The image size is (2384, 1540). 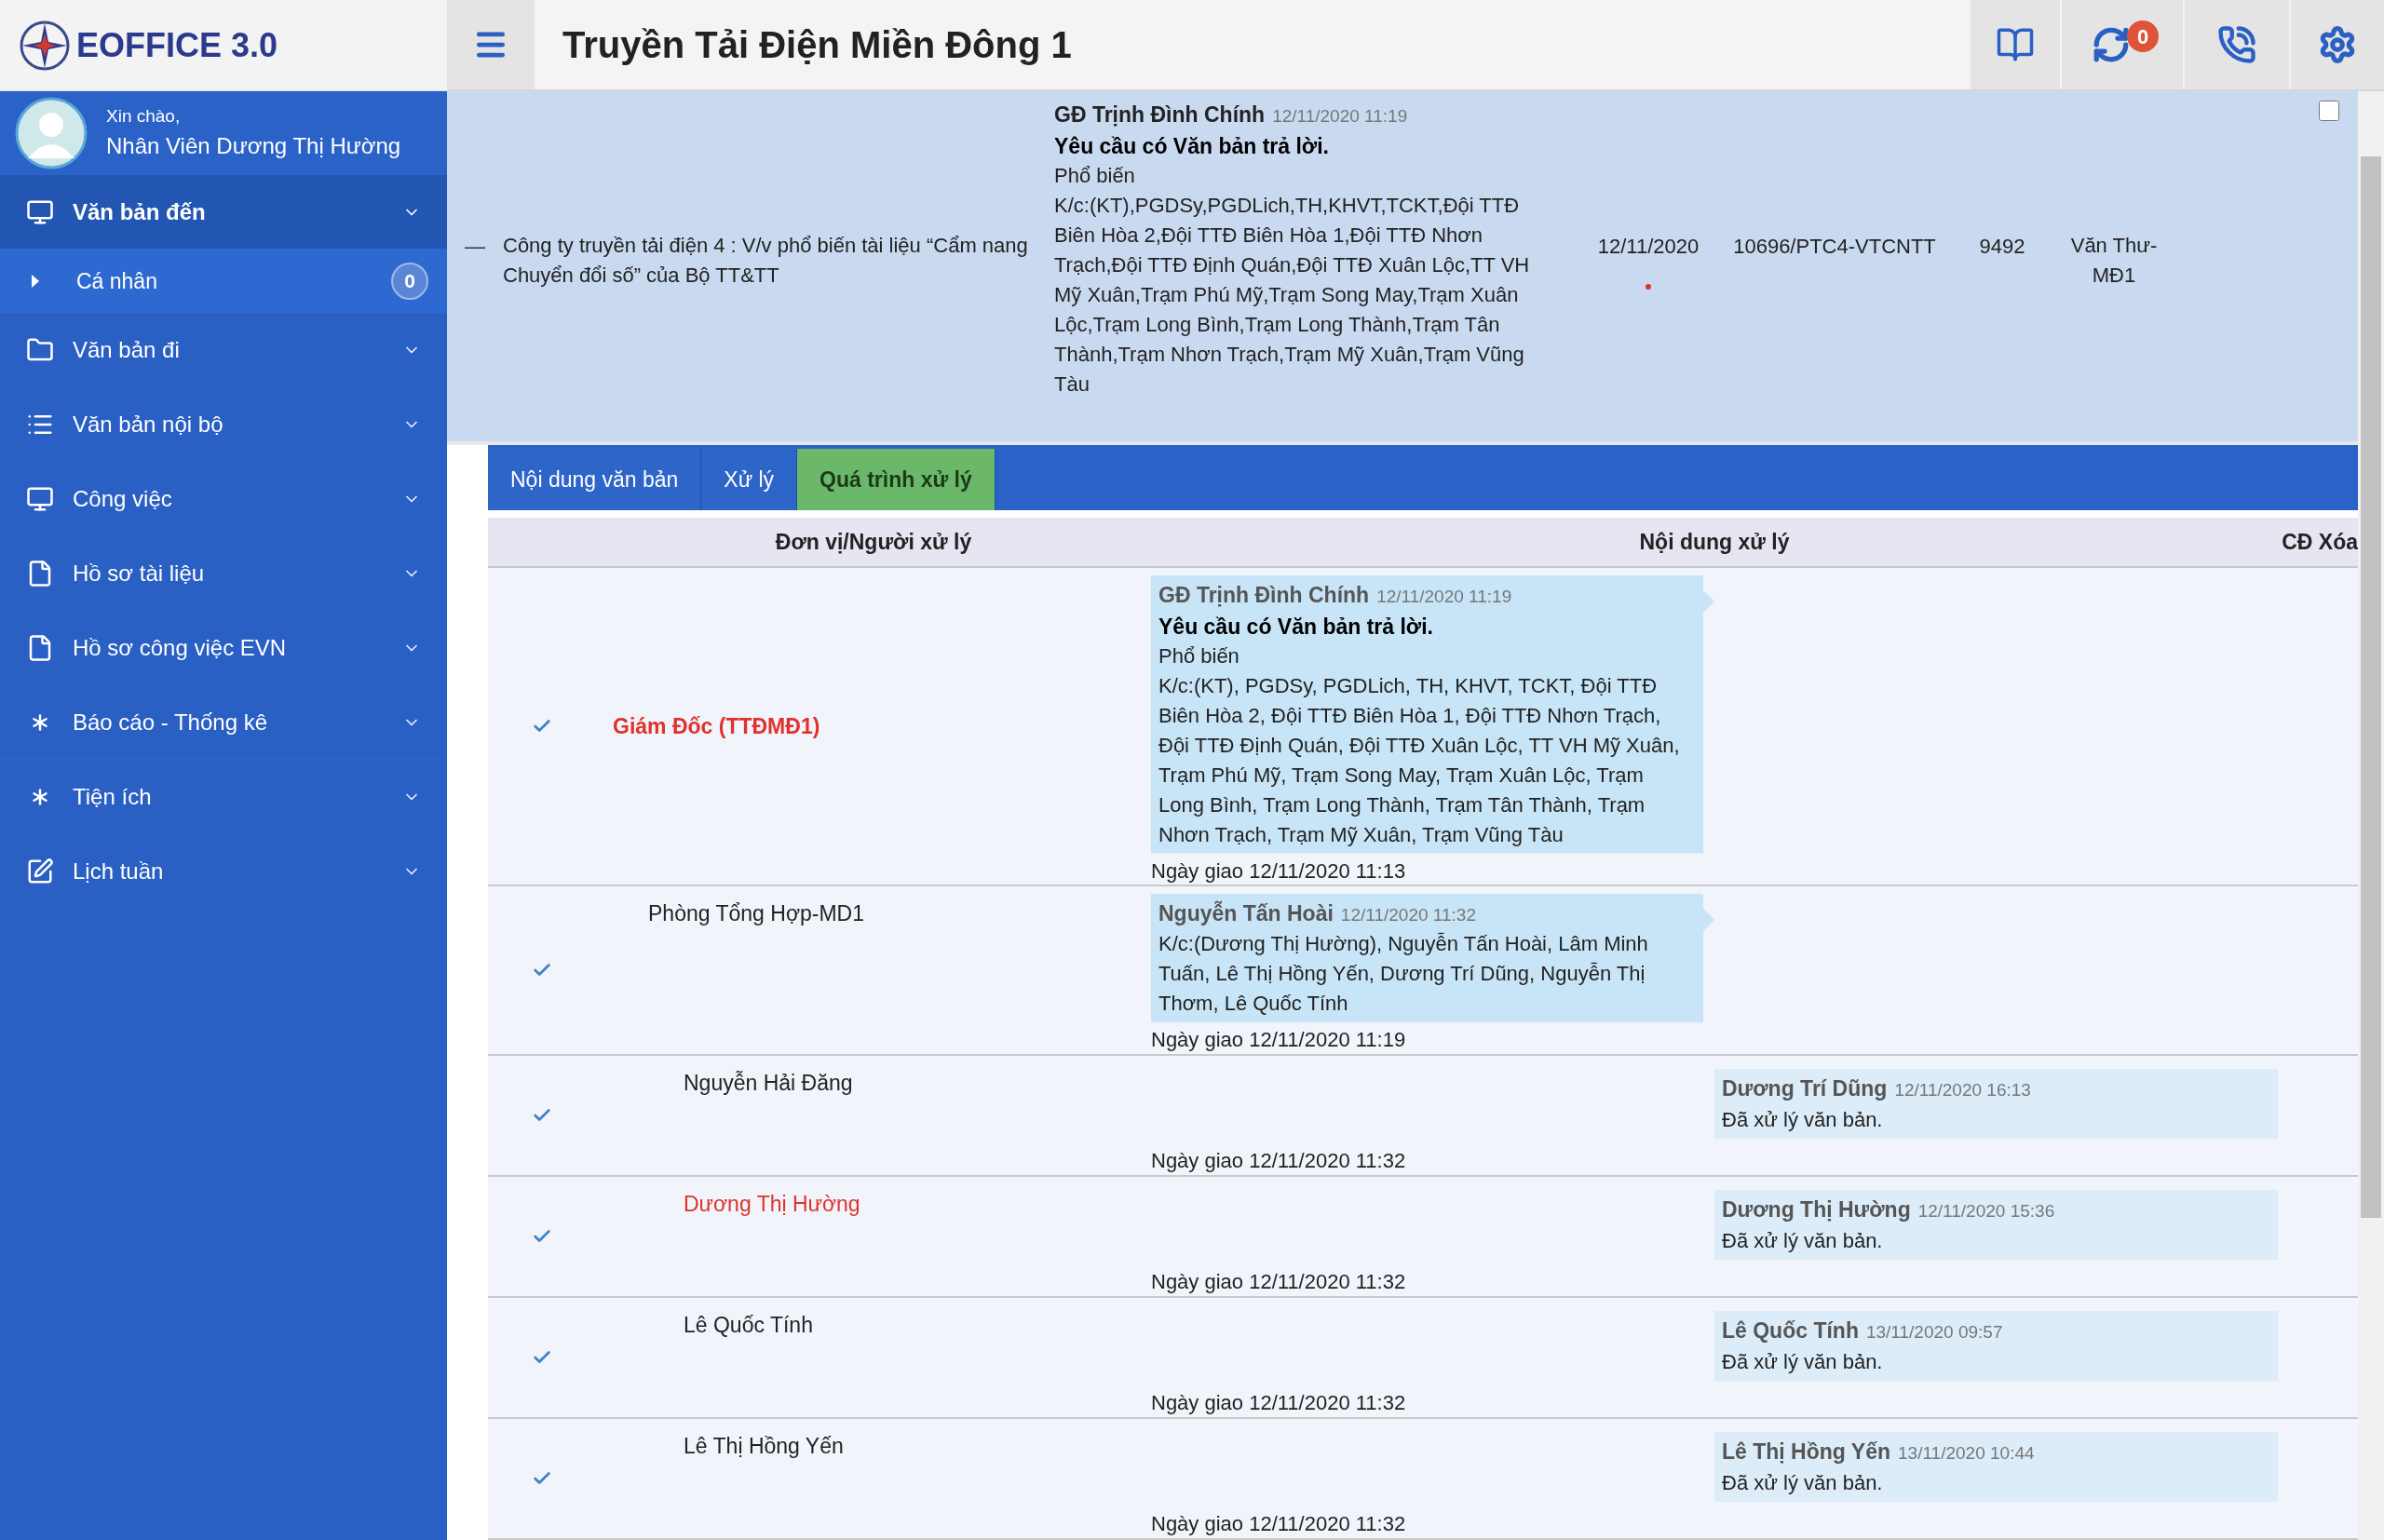 I want to click on settings-icon, so click(x=2337, y=44).